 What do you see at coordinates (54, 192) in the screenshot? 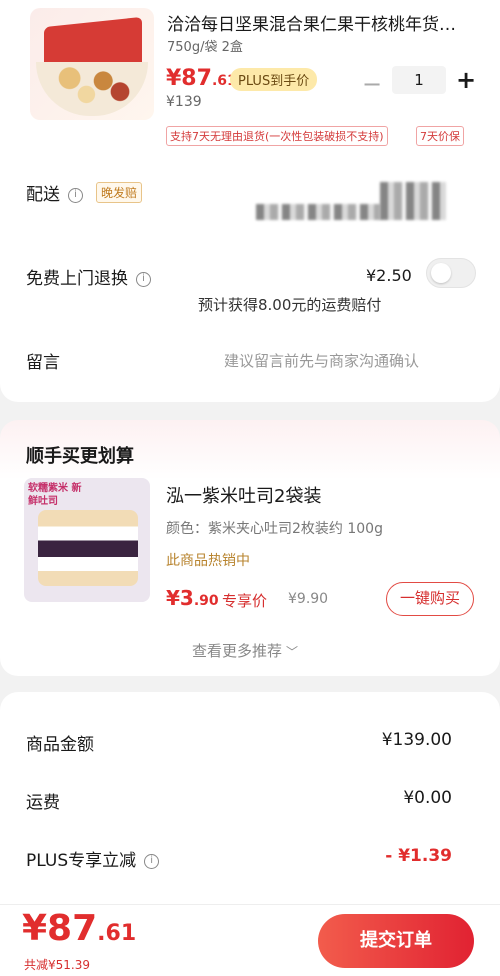
I see `delivery-label: 配送 i` at bounding box center [54, 192].